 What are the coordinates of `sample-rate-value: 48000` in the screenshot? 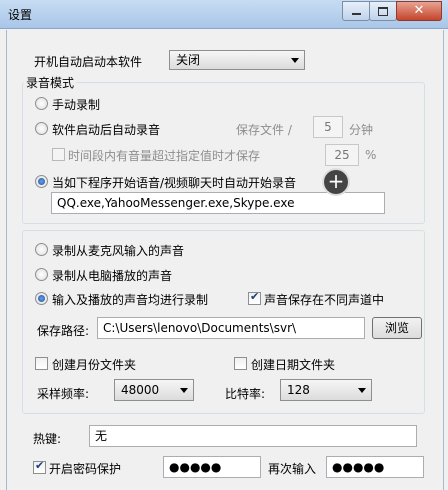 It's located at (140, 390).